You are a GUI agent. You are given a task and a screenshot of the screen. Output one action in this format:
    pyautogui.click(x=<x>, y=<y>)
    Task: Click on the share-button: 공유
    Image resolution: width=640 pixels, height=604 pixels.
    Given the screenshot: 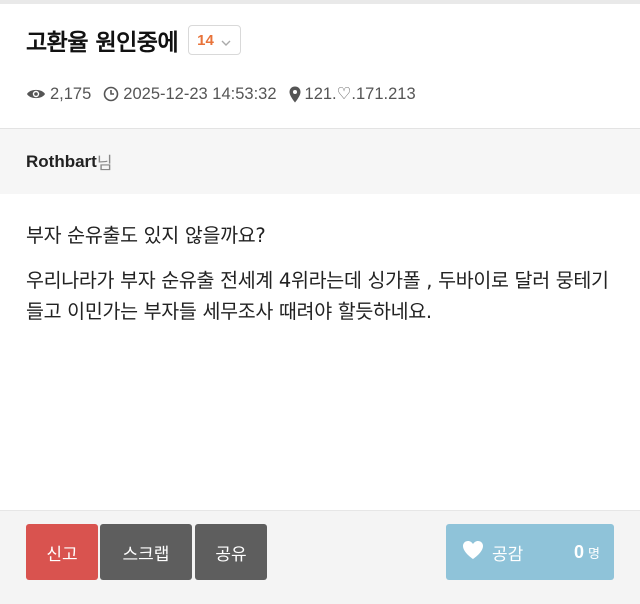 What is the action you would take?
    pyautogui.click(x=231, y=552)
    